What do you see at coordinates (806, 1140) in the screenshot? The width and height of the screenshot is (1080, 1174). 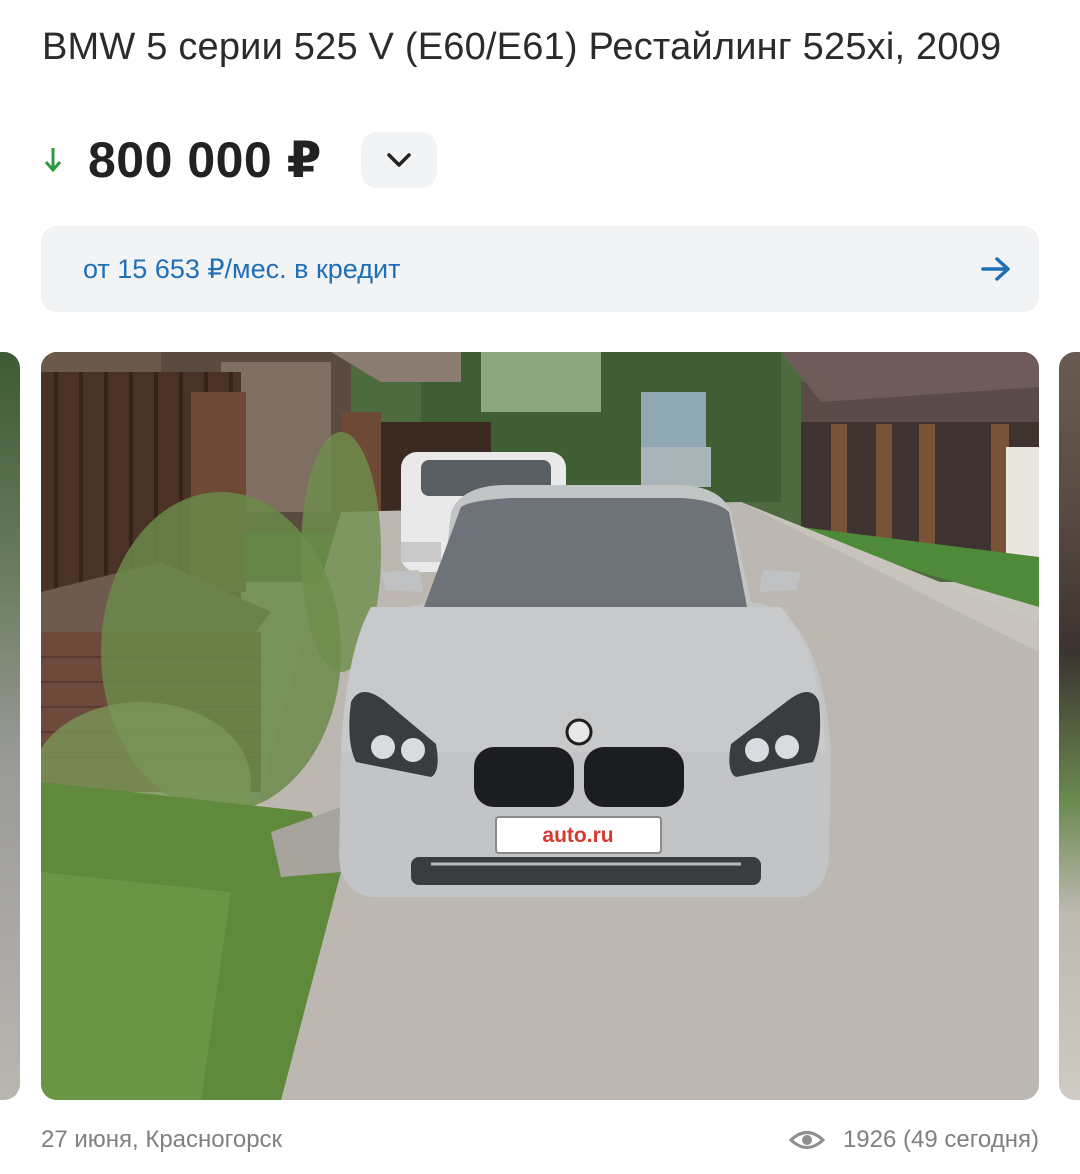 I see `eye-icon` at bounding box center [806, 1140].